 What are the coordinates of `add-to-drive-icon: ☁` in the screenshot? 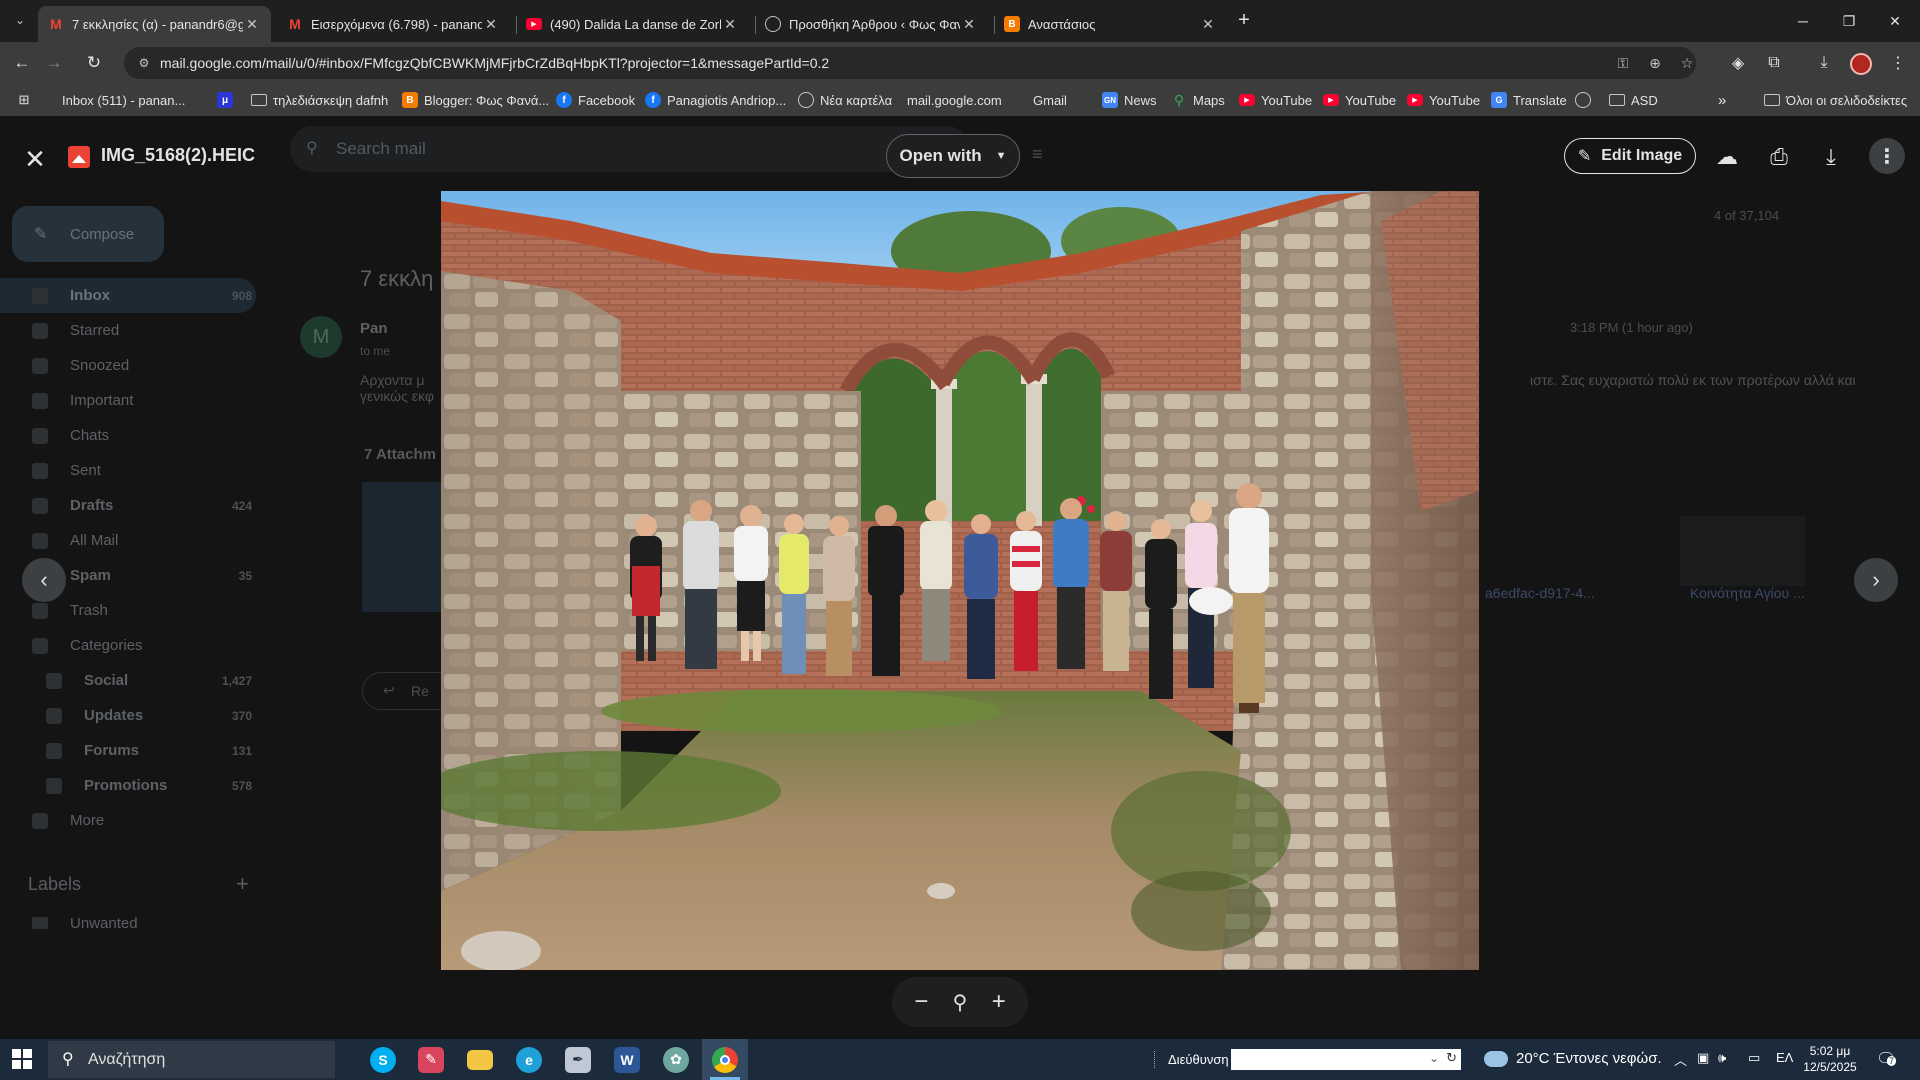 It's located at (1727, 157).